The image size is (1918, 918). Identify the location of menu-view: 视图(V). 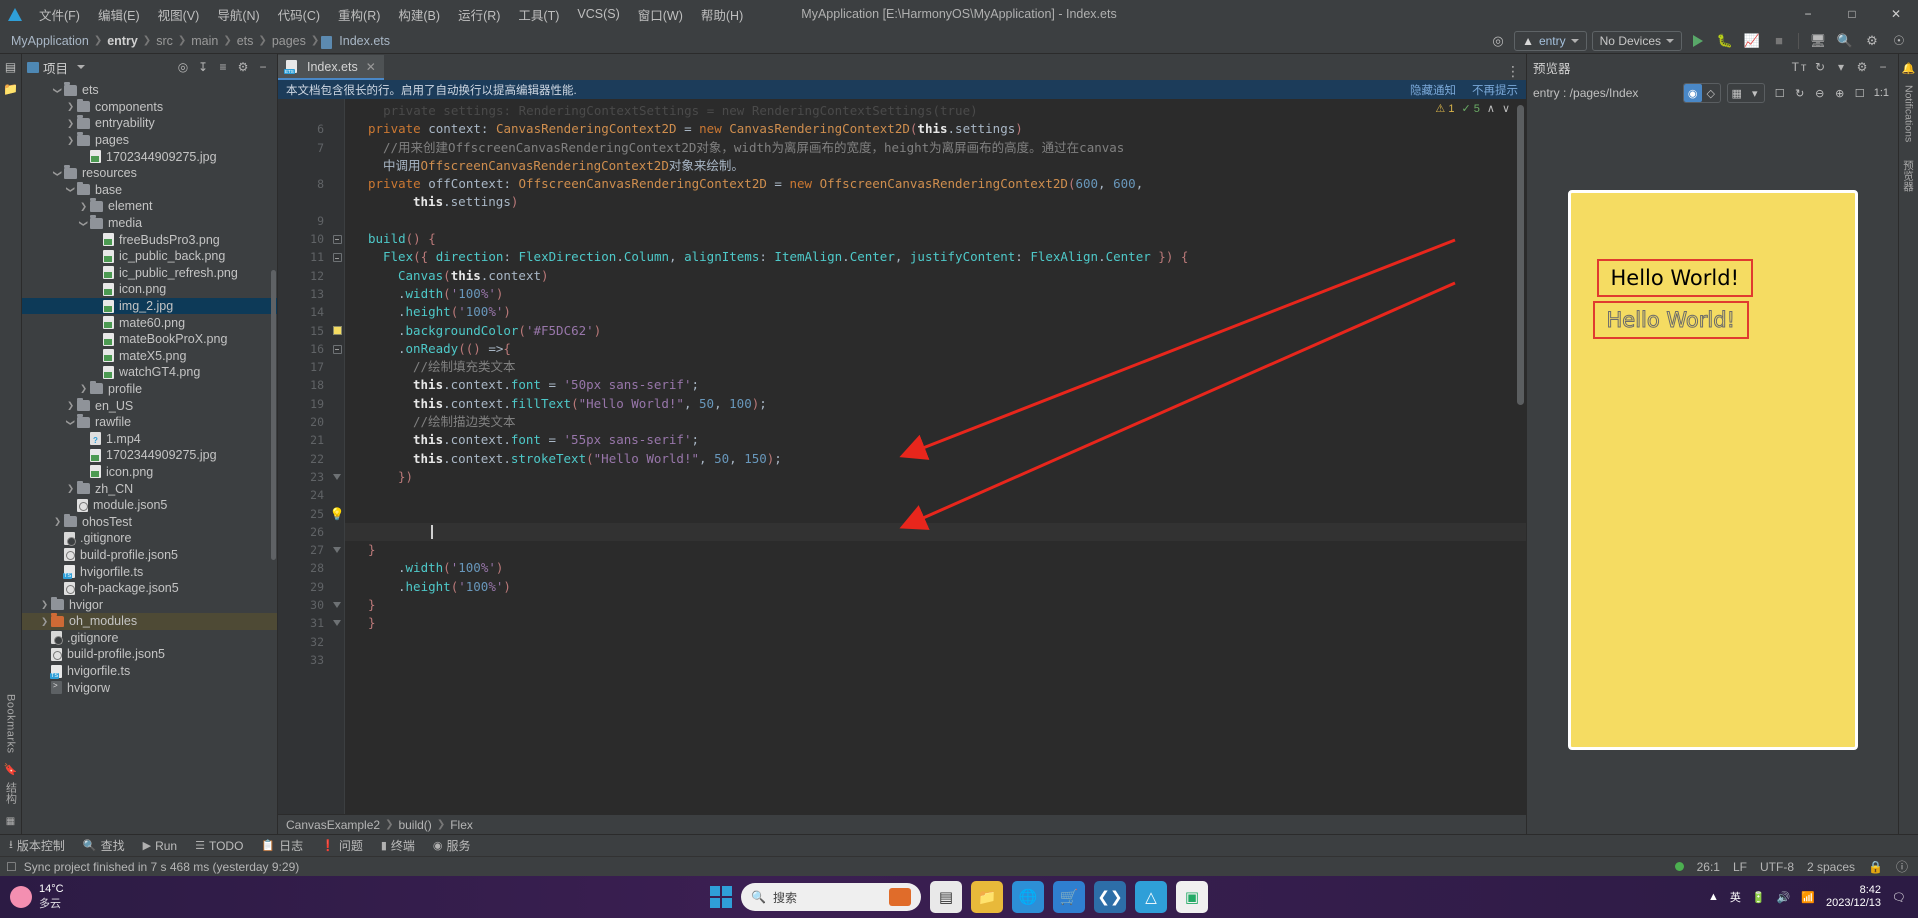
(179, 14).